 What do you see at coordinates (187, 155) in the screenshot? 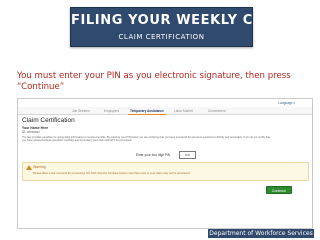
I see `pin-input` at bounding box center [187, 155].